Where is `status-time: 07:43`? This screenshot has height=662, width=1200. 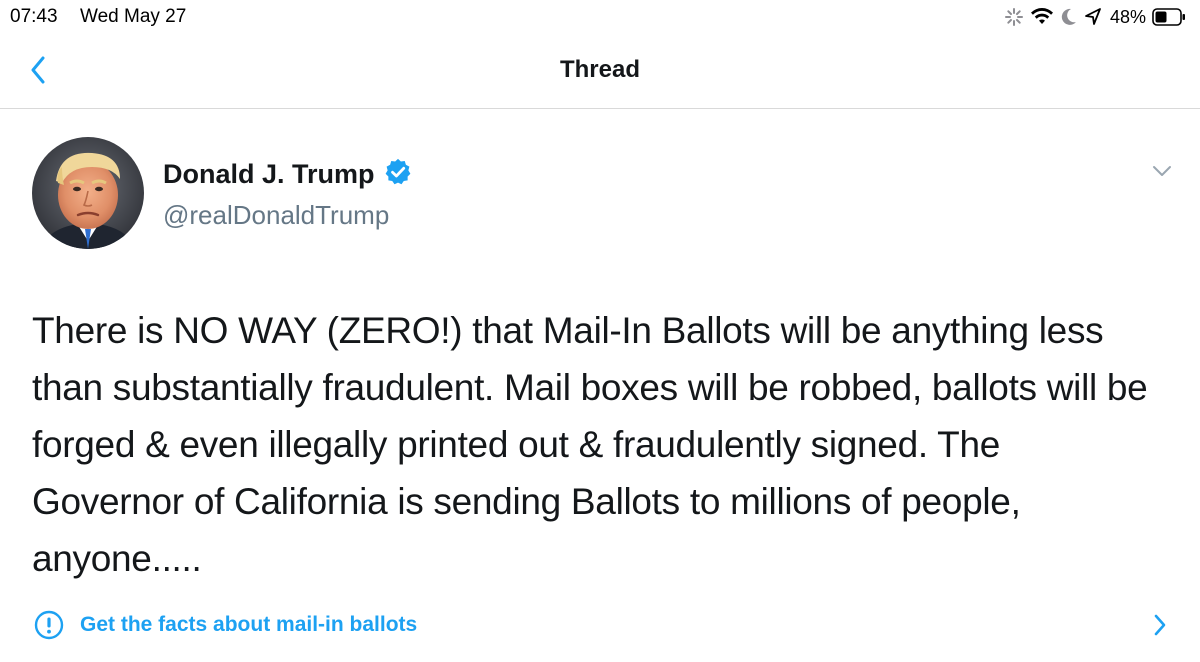 status-time: 07:43 is located at coordinates (34, 16).